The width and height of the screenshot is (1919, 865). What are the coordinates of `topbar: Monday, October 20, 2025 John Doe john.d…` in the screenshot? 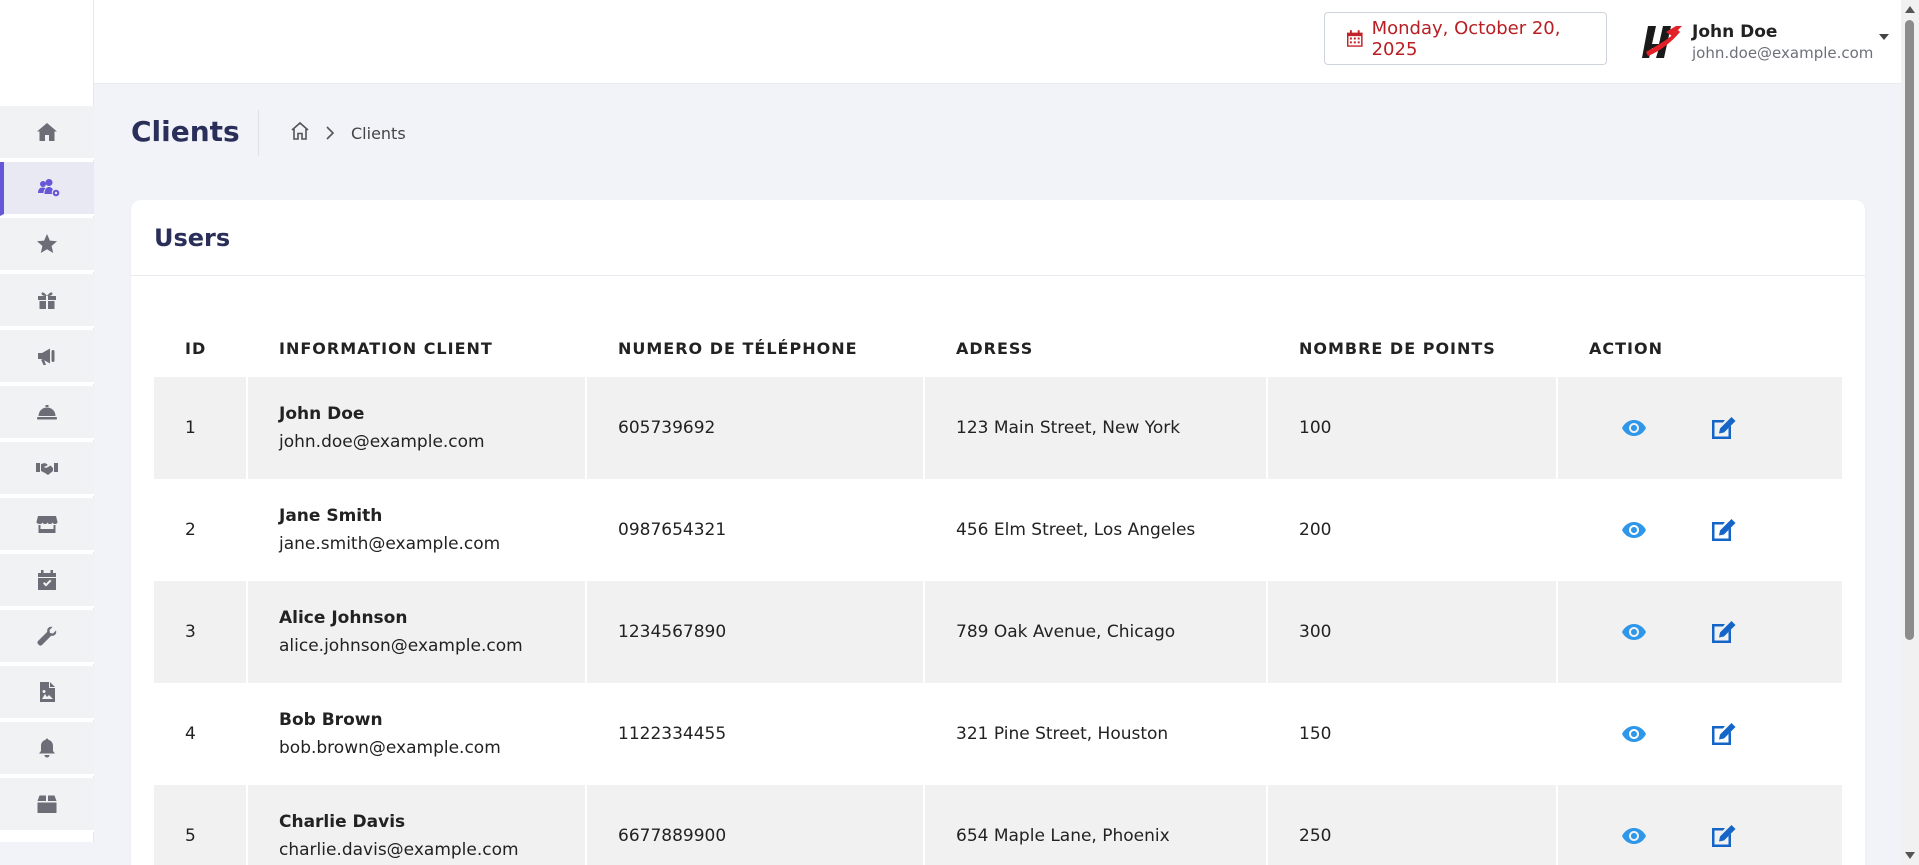 It's located at (997, 42).